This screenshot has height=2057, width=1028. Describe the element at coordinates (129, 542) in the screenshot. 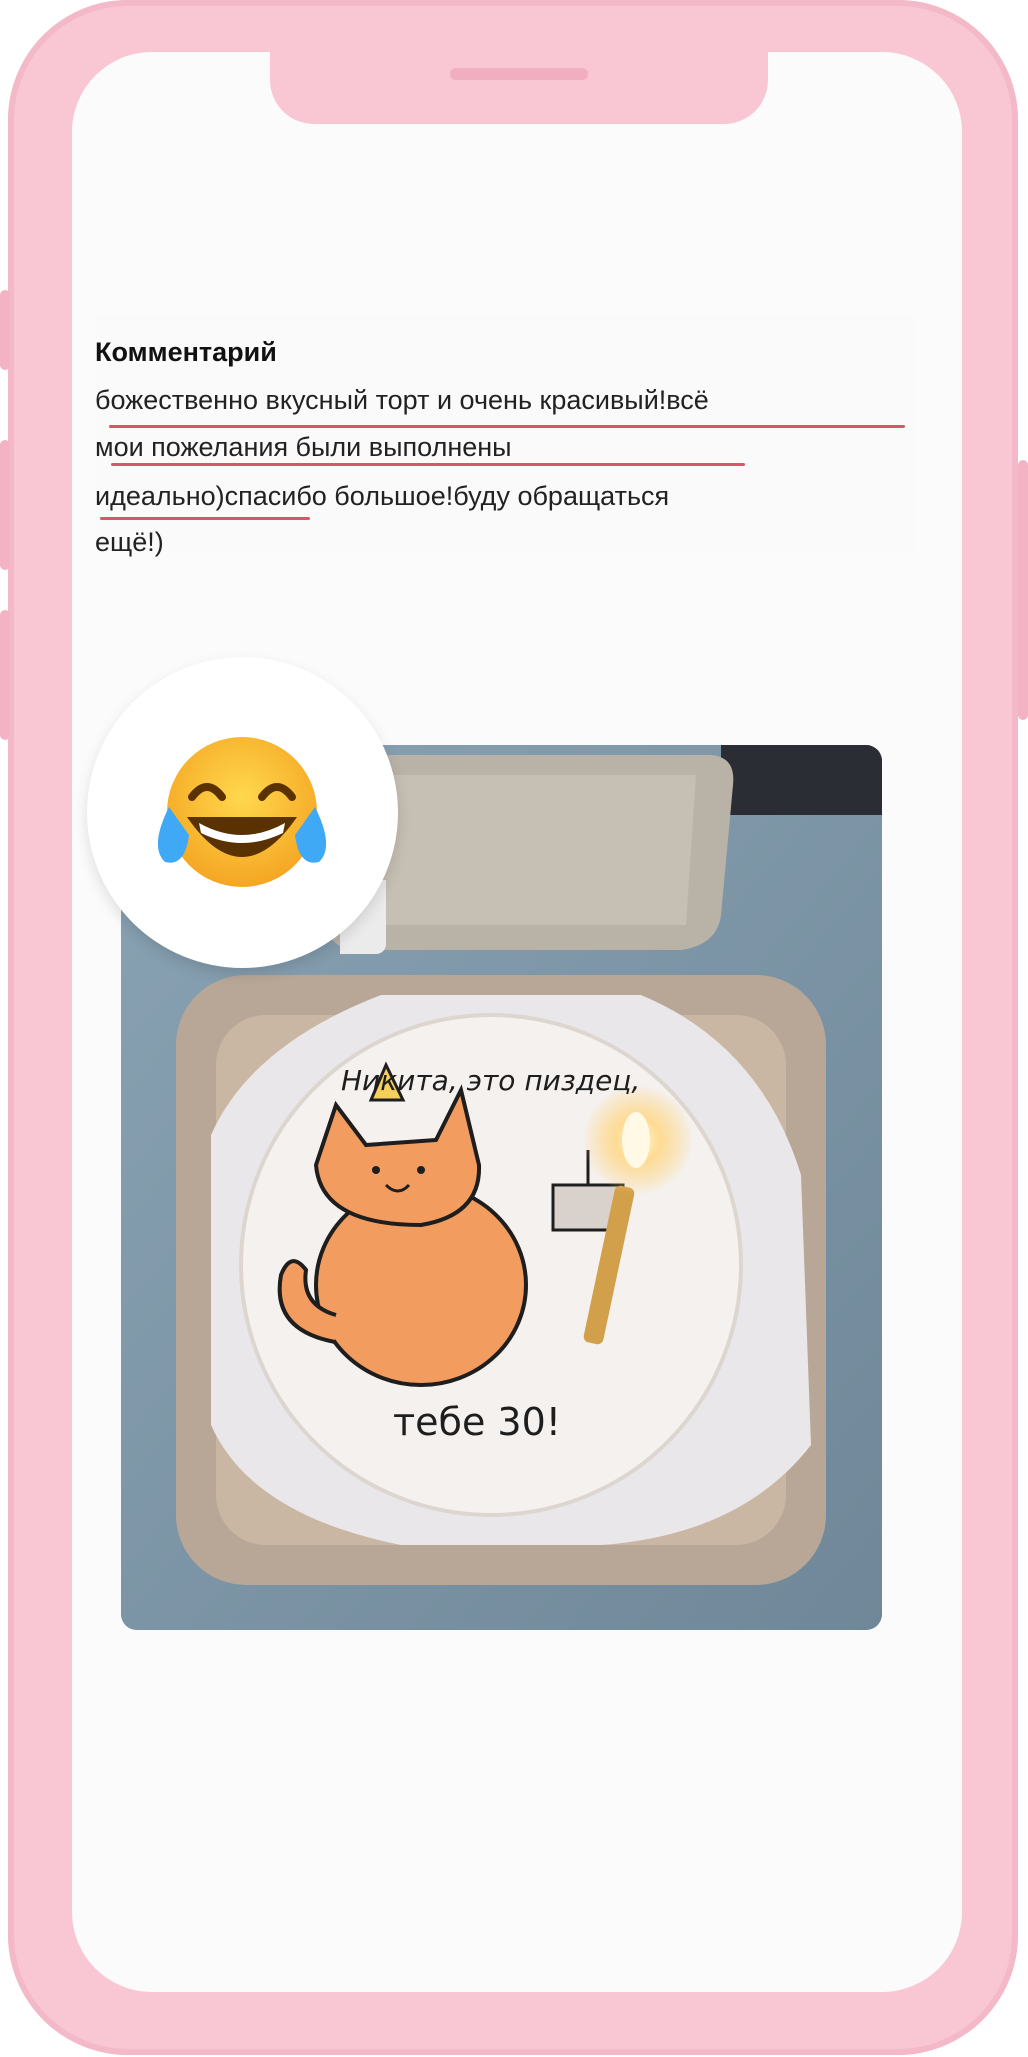

I see `comment-line: ещё!)` at that location.